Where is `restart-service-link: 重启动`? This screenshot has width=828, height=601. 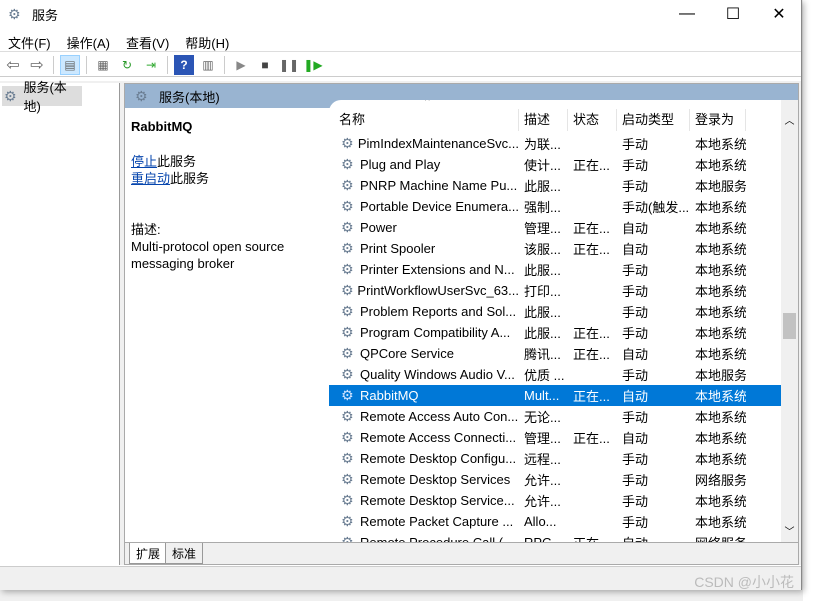 restart-service-link: 重启动 is located at coordinates (150, 178).